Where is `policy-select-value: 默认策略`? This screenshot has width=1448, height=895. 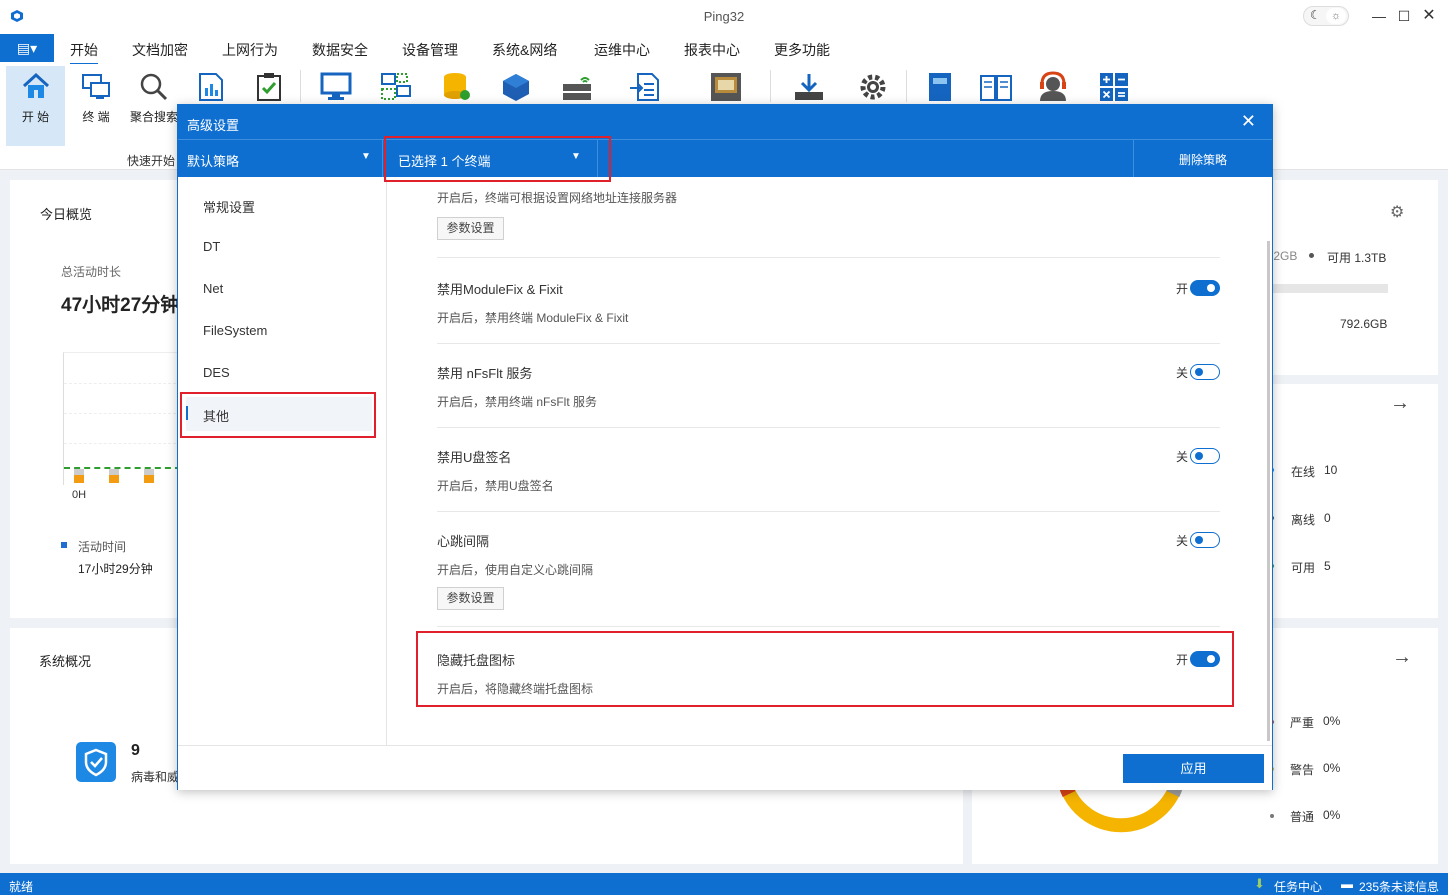
policy-select-value: 默认策略 is located at coordinates (213, 161).